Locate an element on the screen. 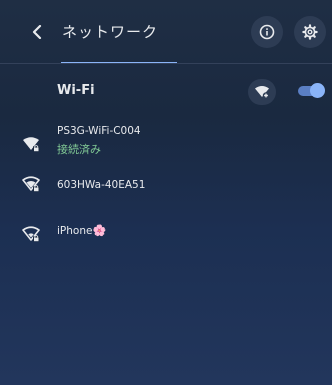 This screenshot has width=332, height=385. gear-icon is located at coordinates (310, 32).